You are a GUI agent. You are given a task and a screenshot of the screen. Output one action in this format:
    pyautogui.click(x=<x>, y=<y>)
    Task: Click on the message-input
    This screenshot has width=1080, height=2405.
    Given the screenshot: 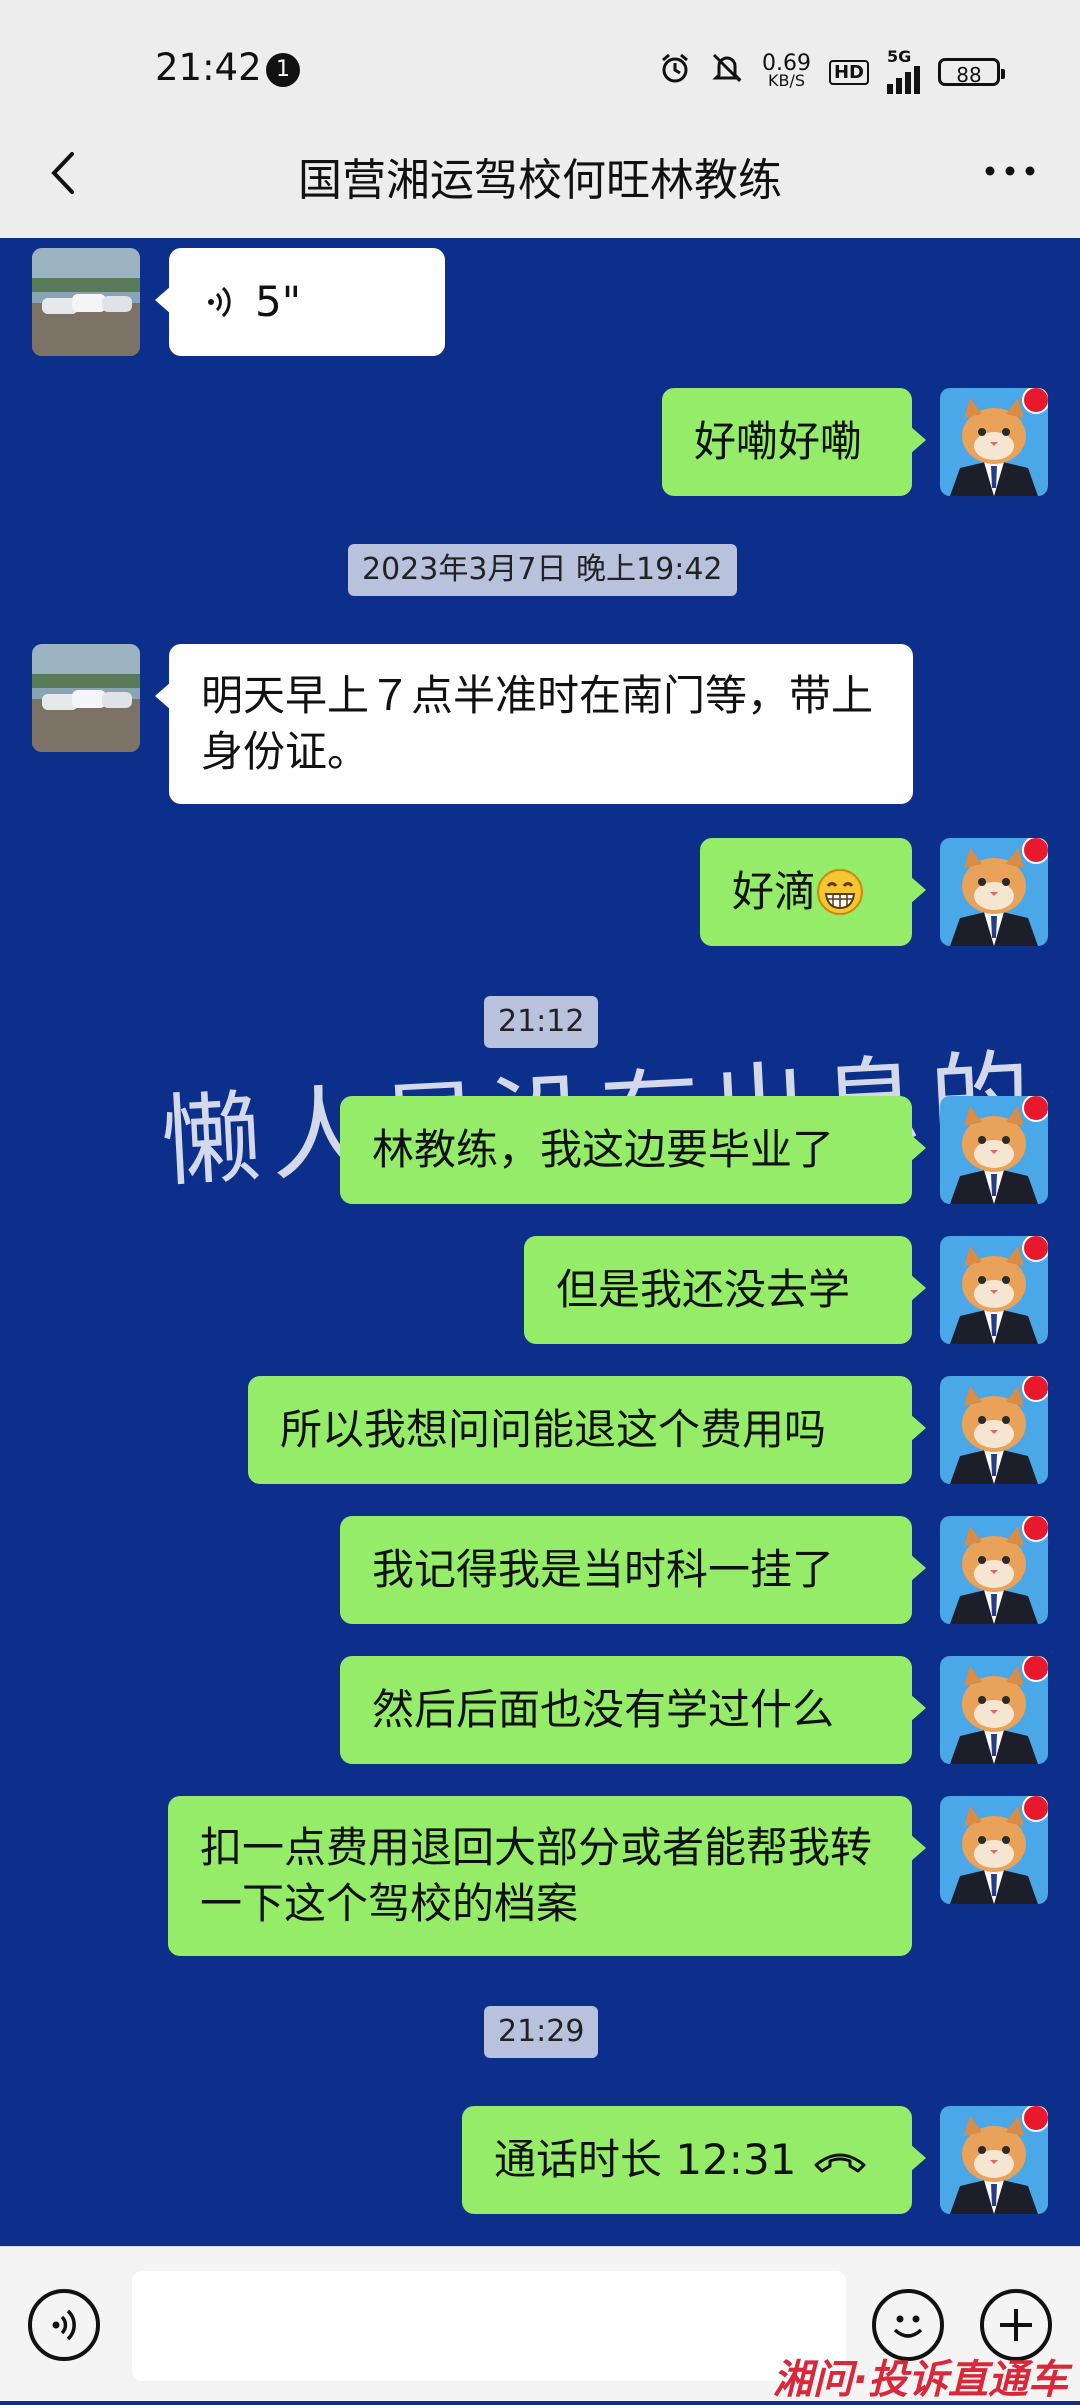 What is the action you would take?
    pyautogui.click(x=489, y=2326)
    